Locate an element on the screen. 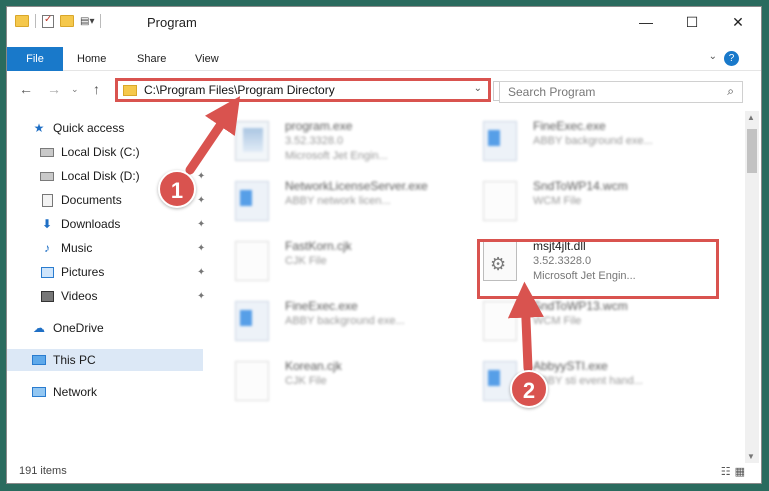  computer-icon is located at coordinates (39, 360).